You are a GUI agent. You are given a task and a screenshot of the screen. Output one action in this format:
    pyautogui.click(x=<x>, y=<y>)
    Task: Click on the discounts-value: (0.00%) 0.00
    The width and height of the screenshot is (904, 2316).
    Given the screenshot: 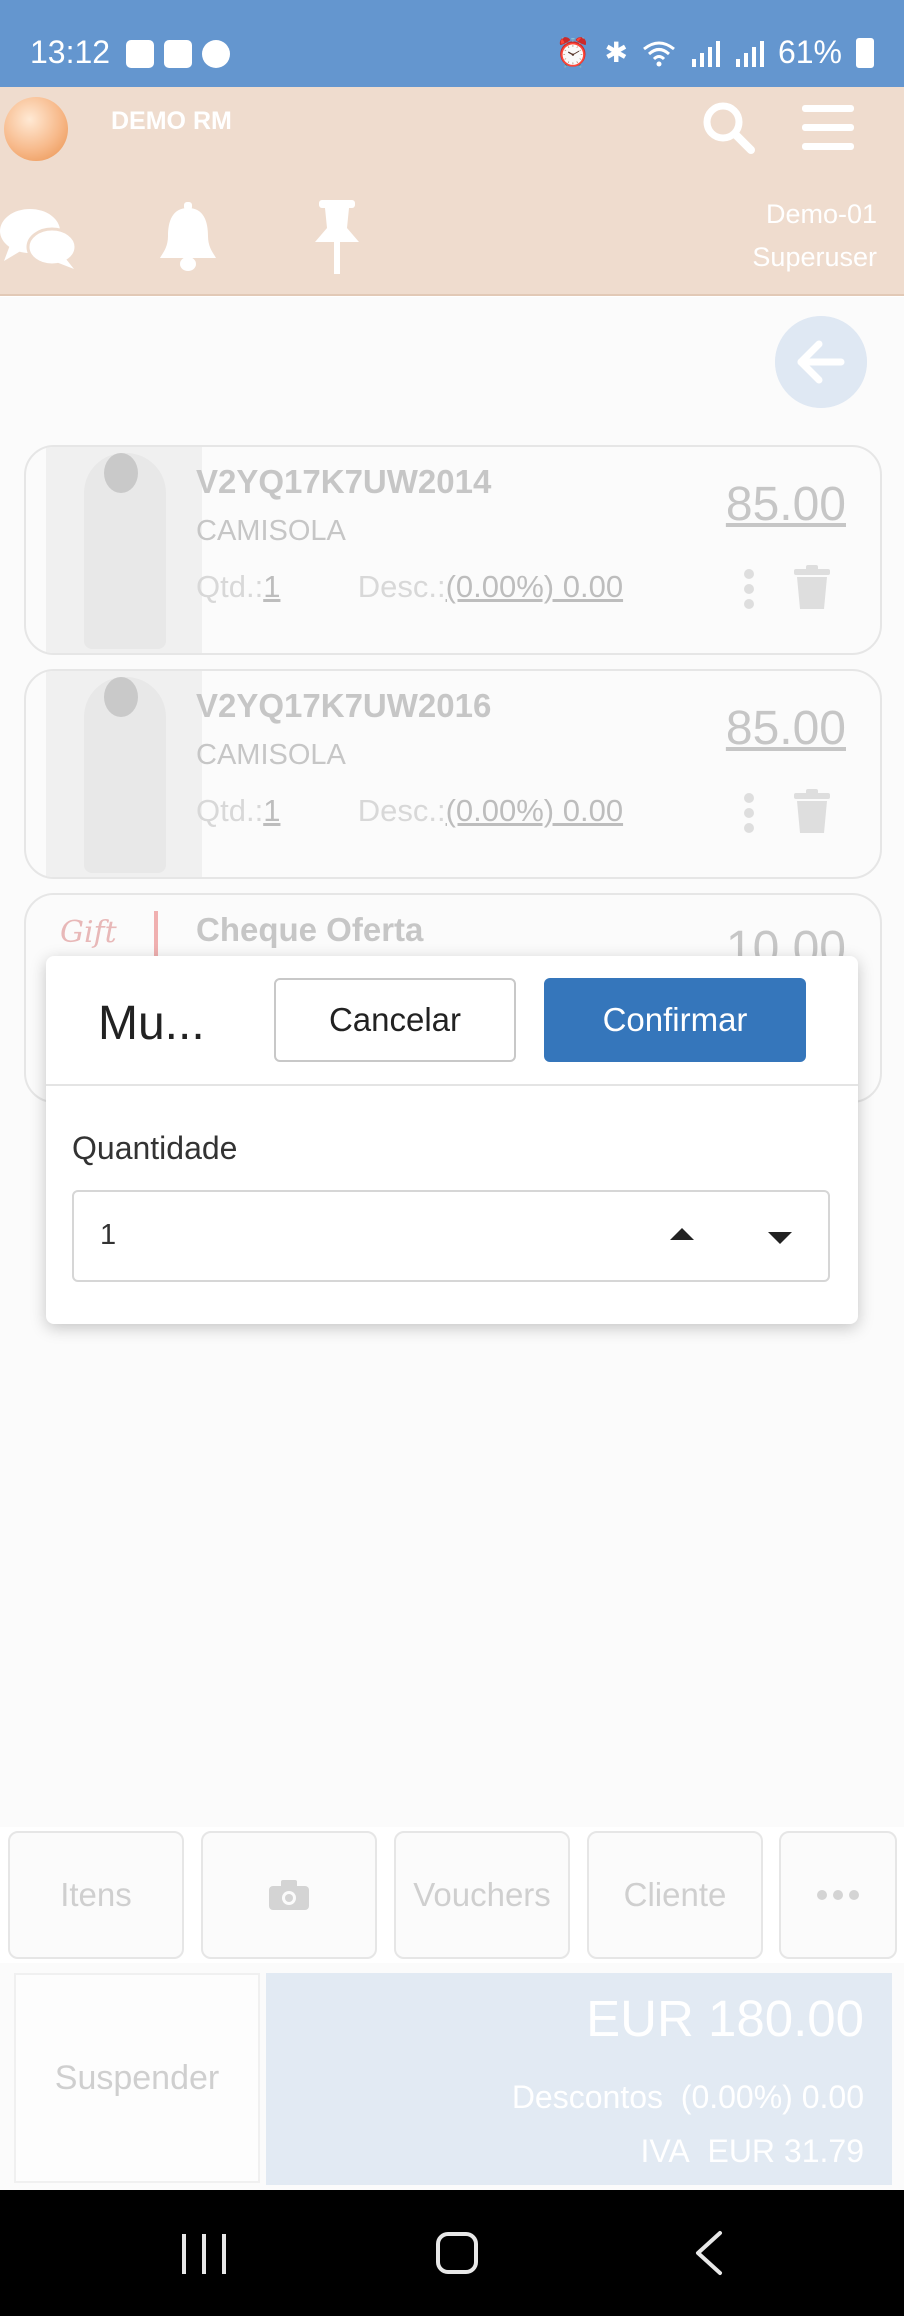 What is the action you would take?
    pyautogui.click(x=772, y=2097)
    